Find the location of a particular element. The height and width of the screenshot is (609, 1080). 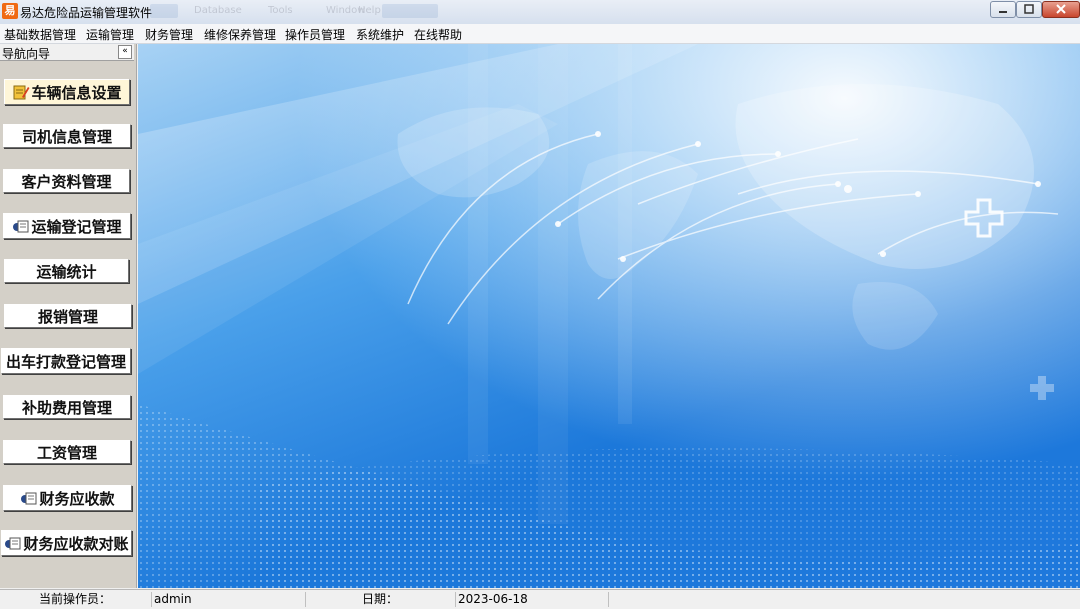

nav-button-label: 运输统计 is located at coordinates (66, 271).